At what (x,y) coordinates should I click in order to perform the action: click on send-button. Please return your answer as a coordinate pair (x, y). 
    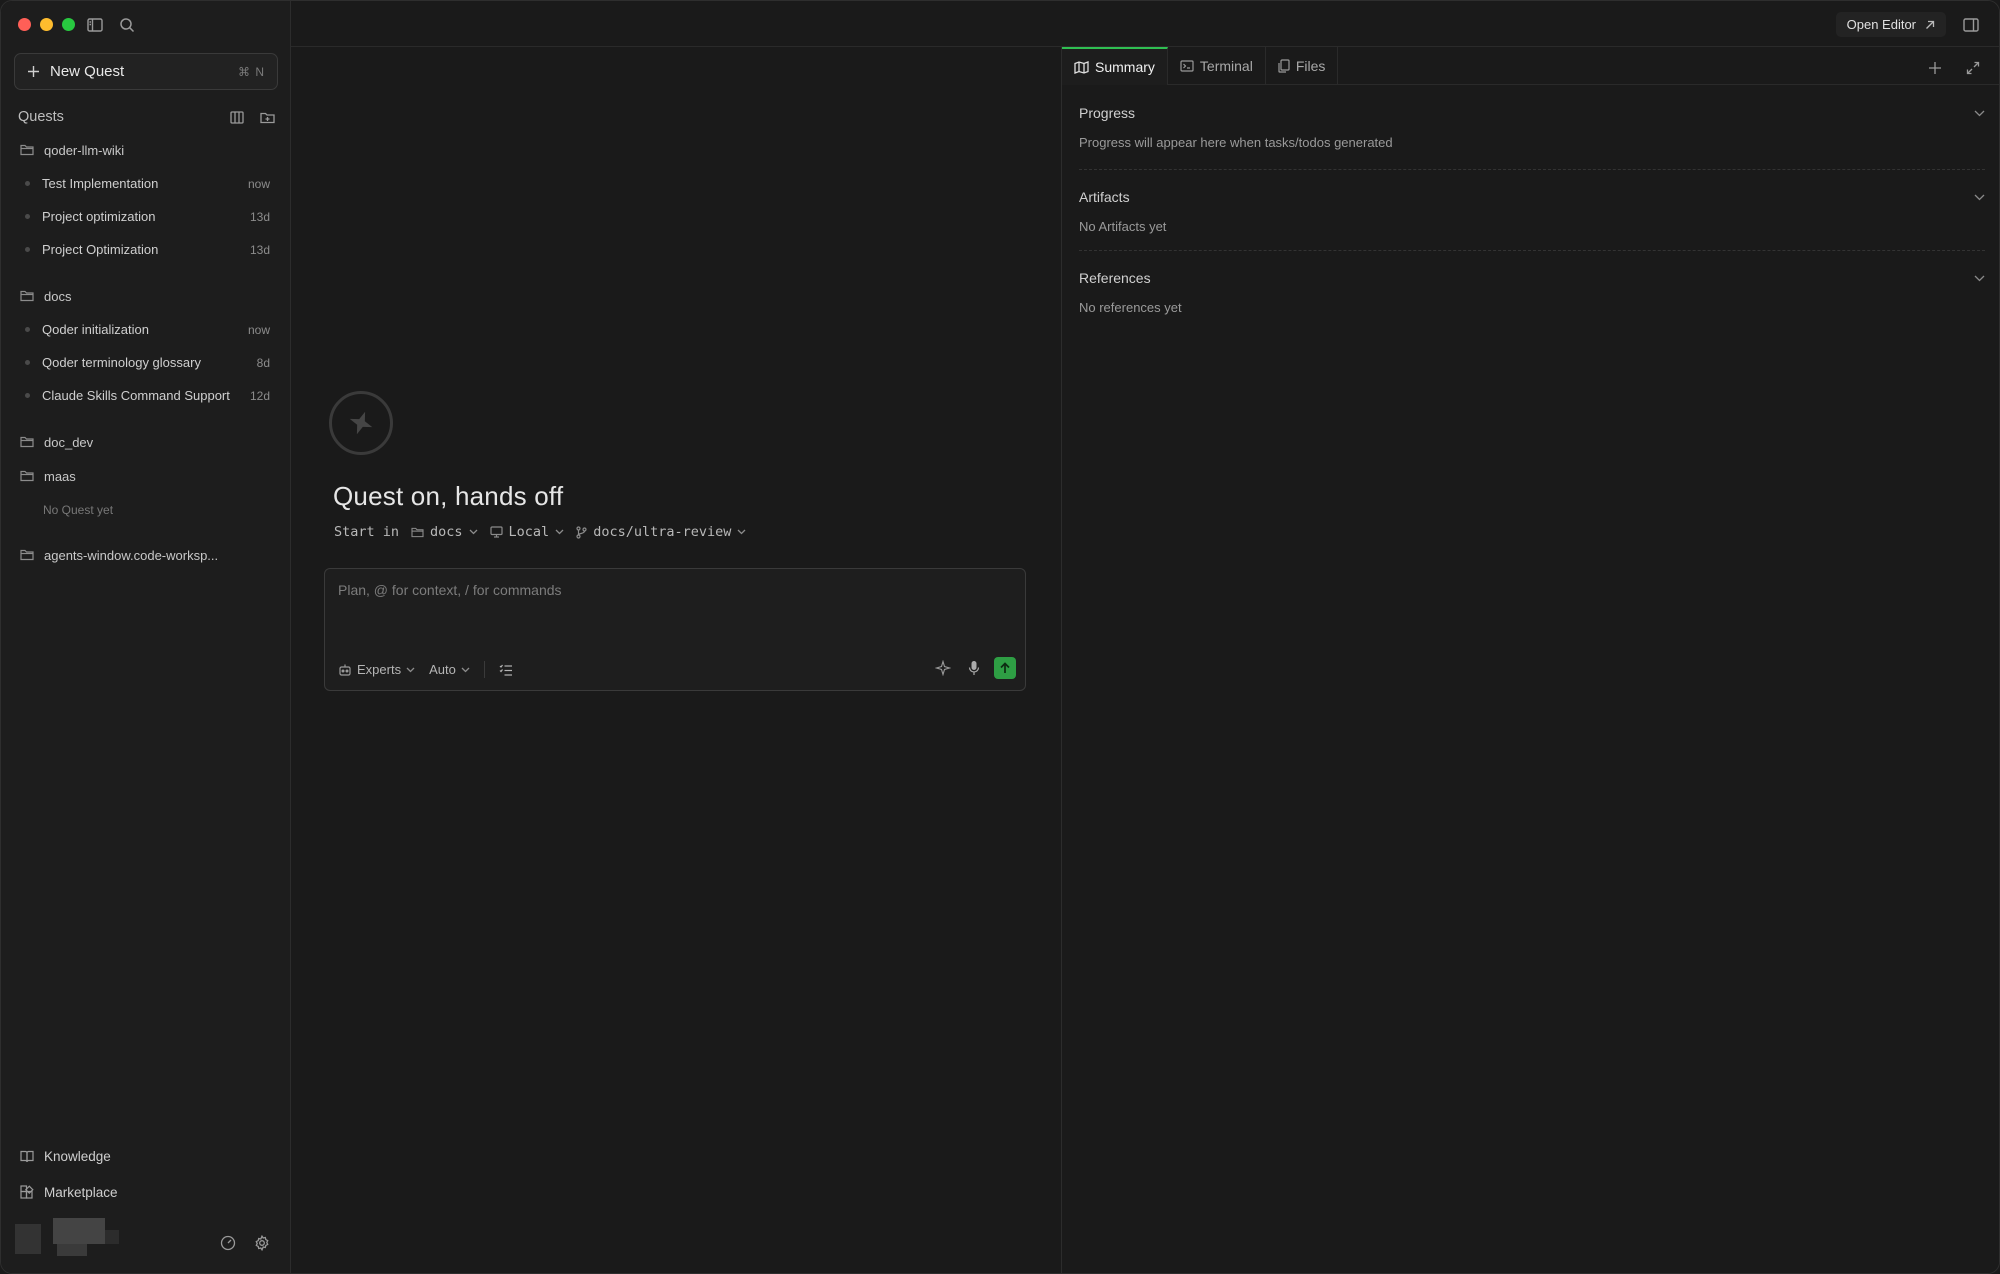
    Looking at the image, I should click on (1005, 668).